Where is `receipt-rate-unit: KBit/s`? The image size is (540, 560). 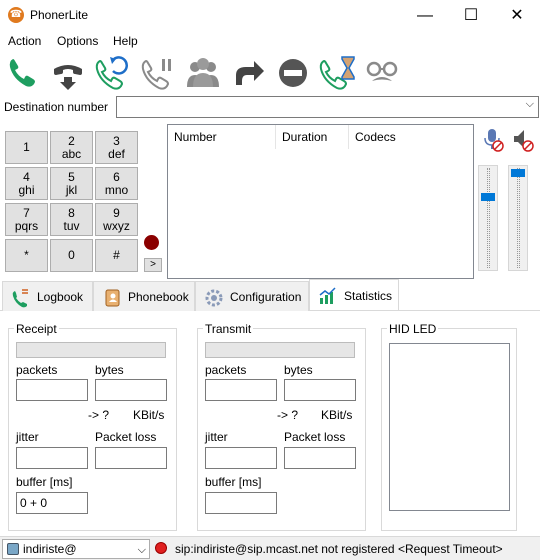 receipt-rate-unit: KBit/s is located at coordinates (149, 415).